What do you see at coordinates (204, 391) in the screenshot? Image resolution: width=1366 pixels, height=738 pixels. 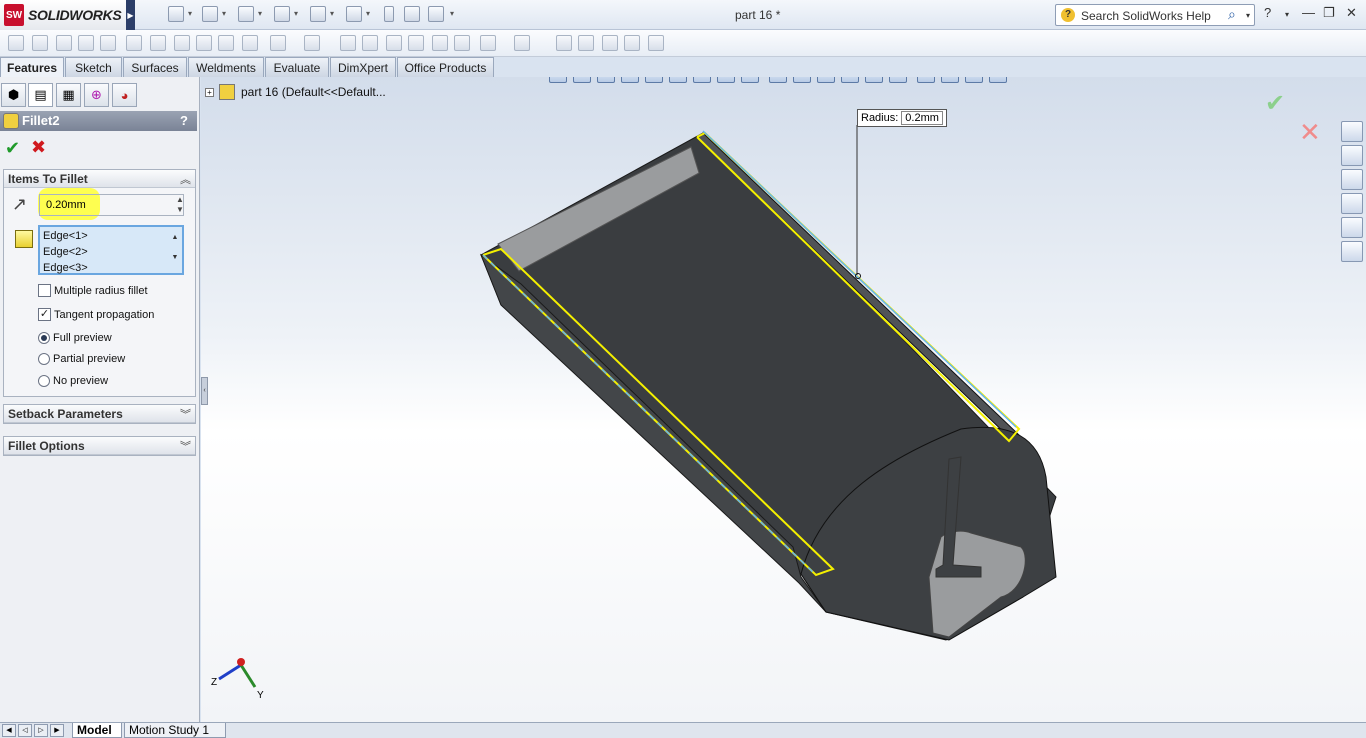 I see `panel-splitter: ‹` at bounding box center [204, 391].